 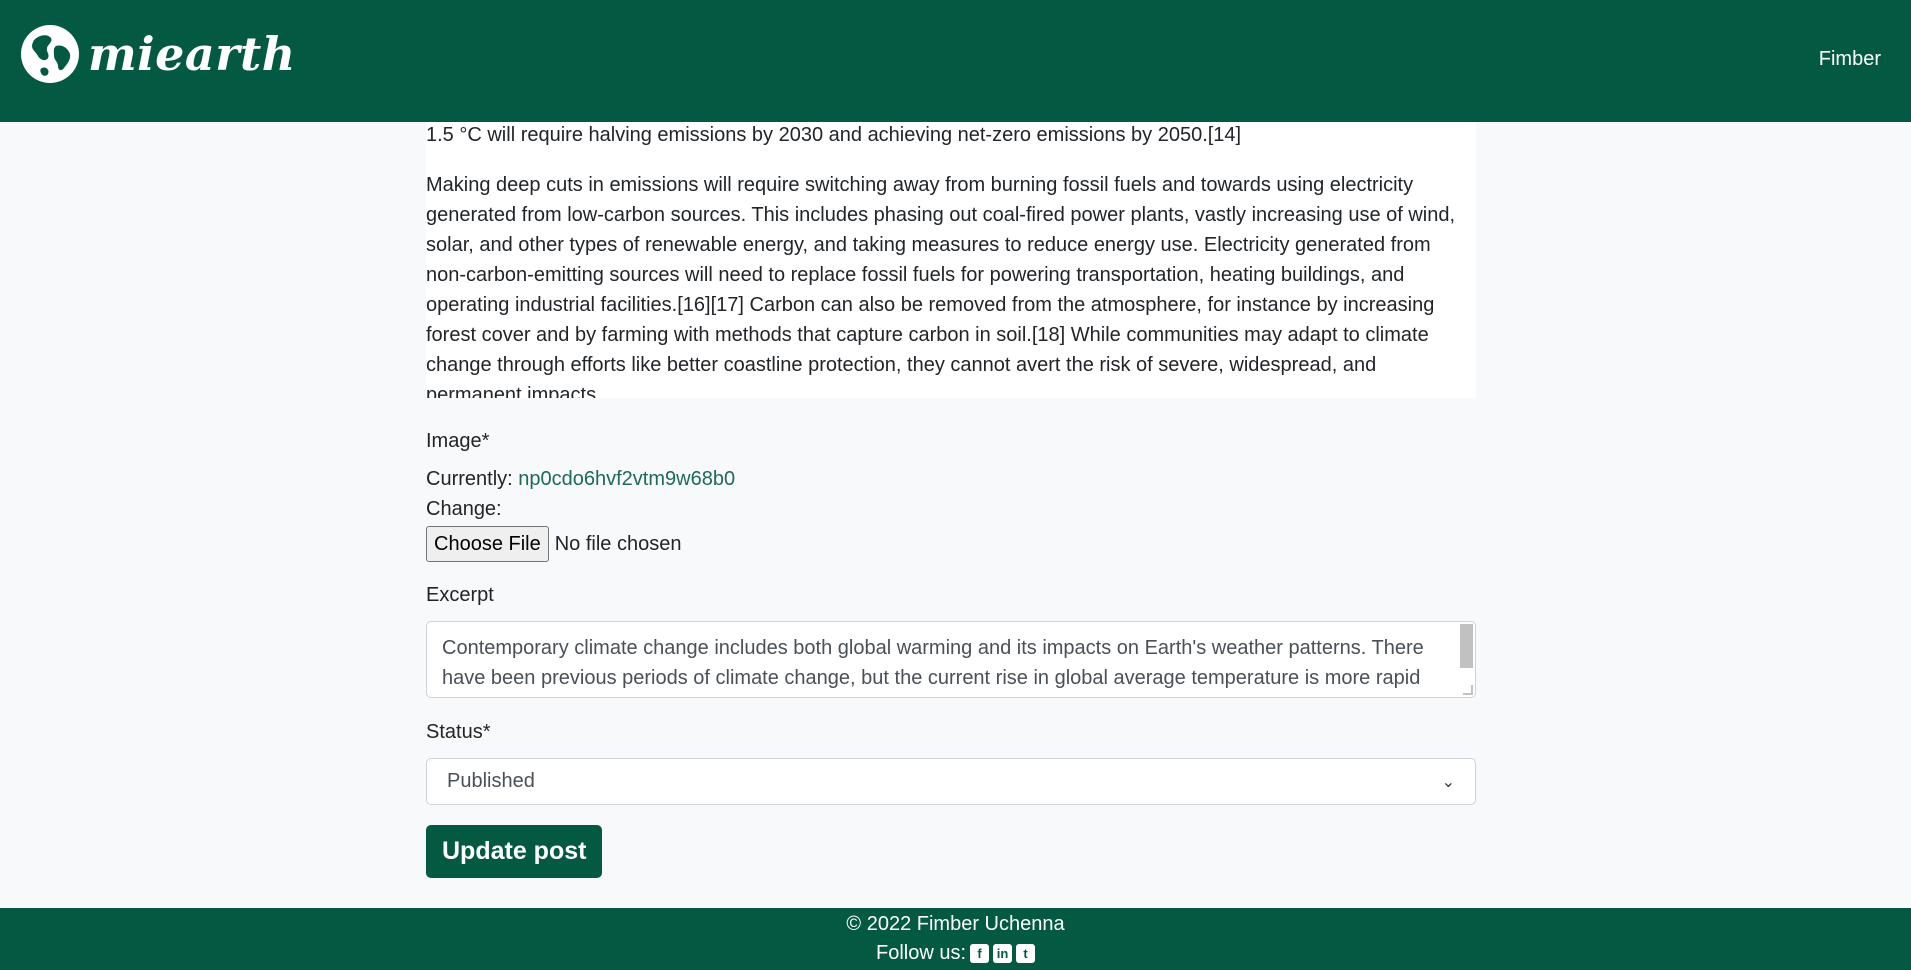 I want to click on current-image-row: Currently: np0cdo6hvf2vtm9w68b0, so click(x=580, y=479).